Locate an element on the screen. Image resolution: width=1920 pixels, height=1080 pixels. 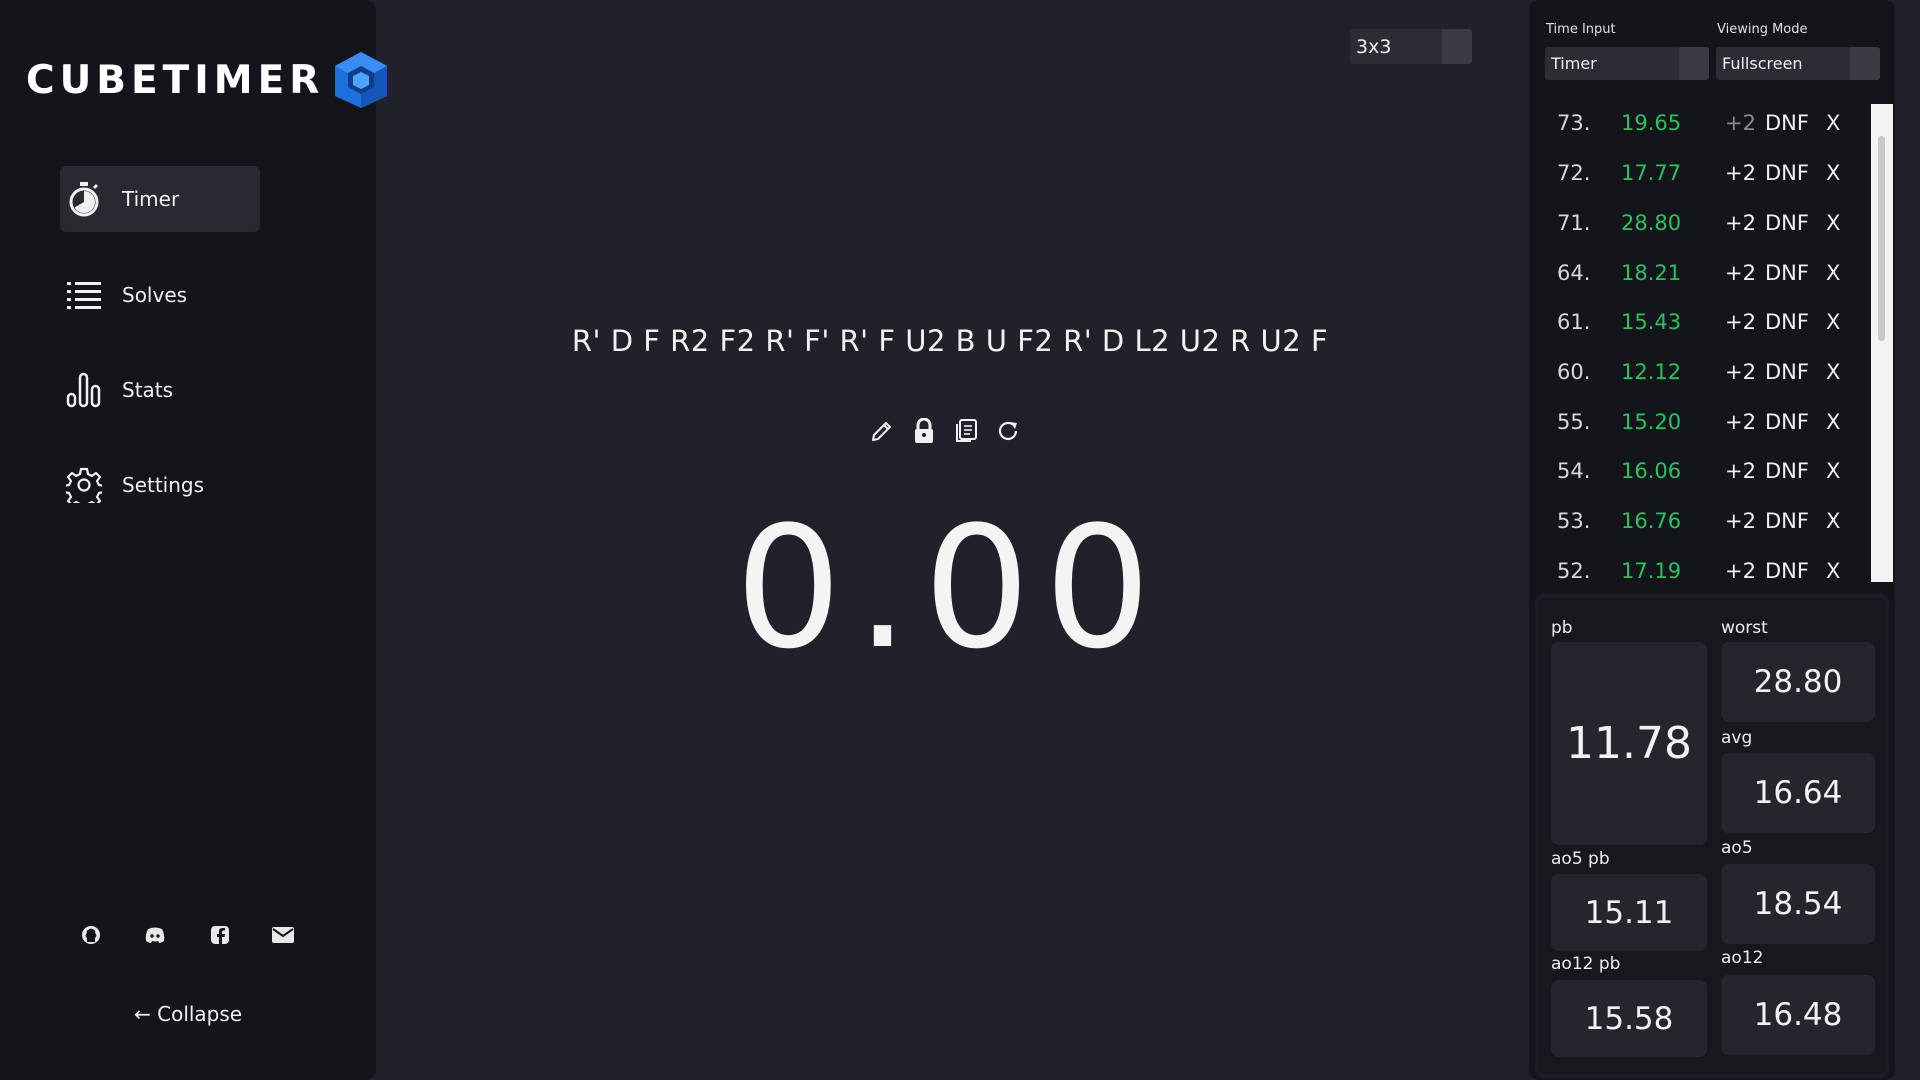
solve-time: 16.76 is located at coordinates (1651, 521).